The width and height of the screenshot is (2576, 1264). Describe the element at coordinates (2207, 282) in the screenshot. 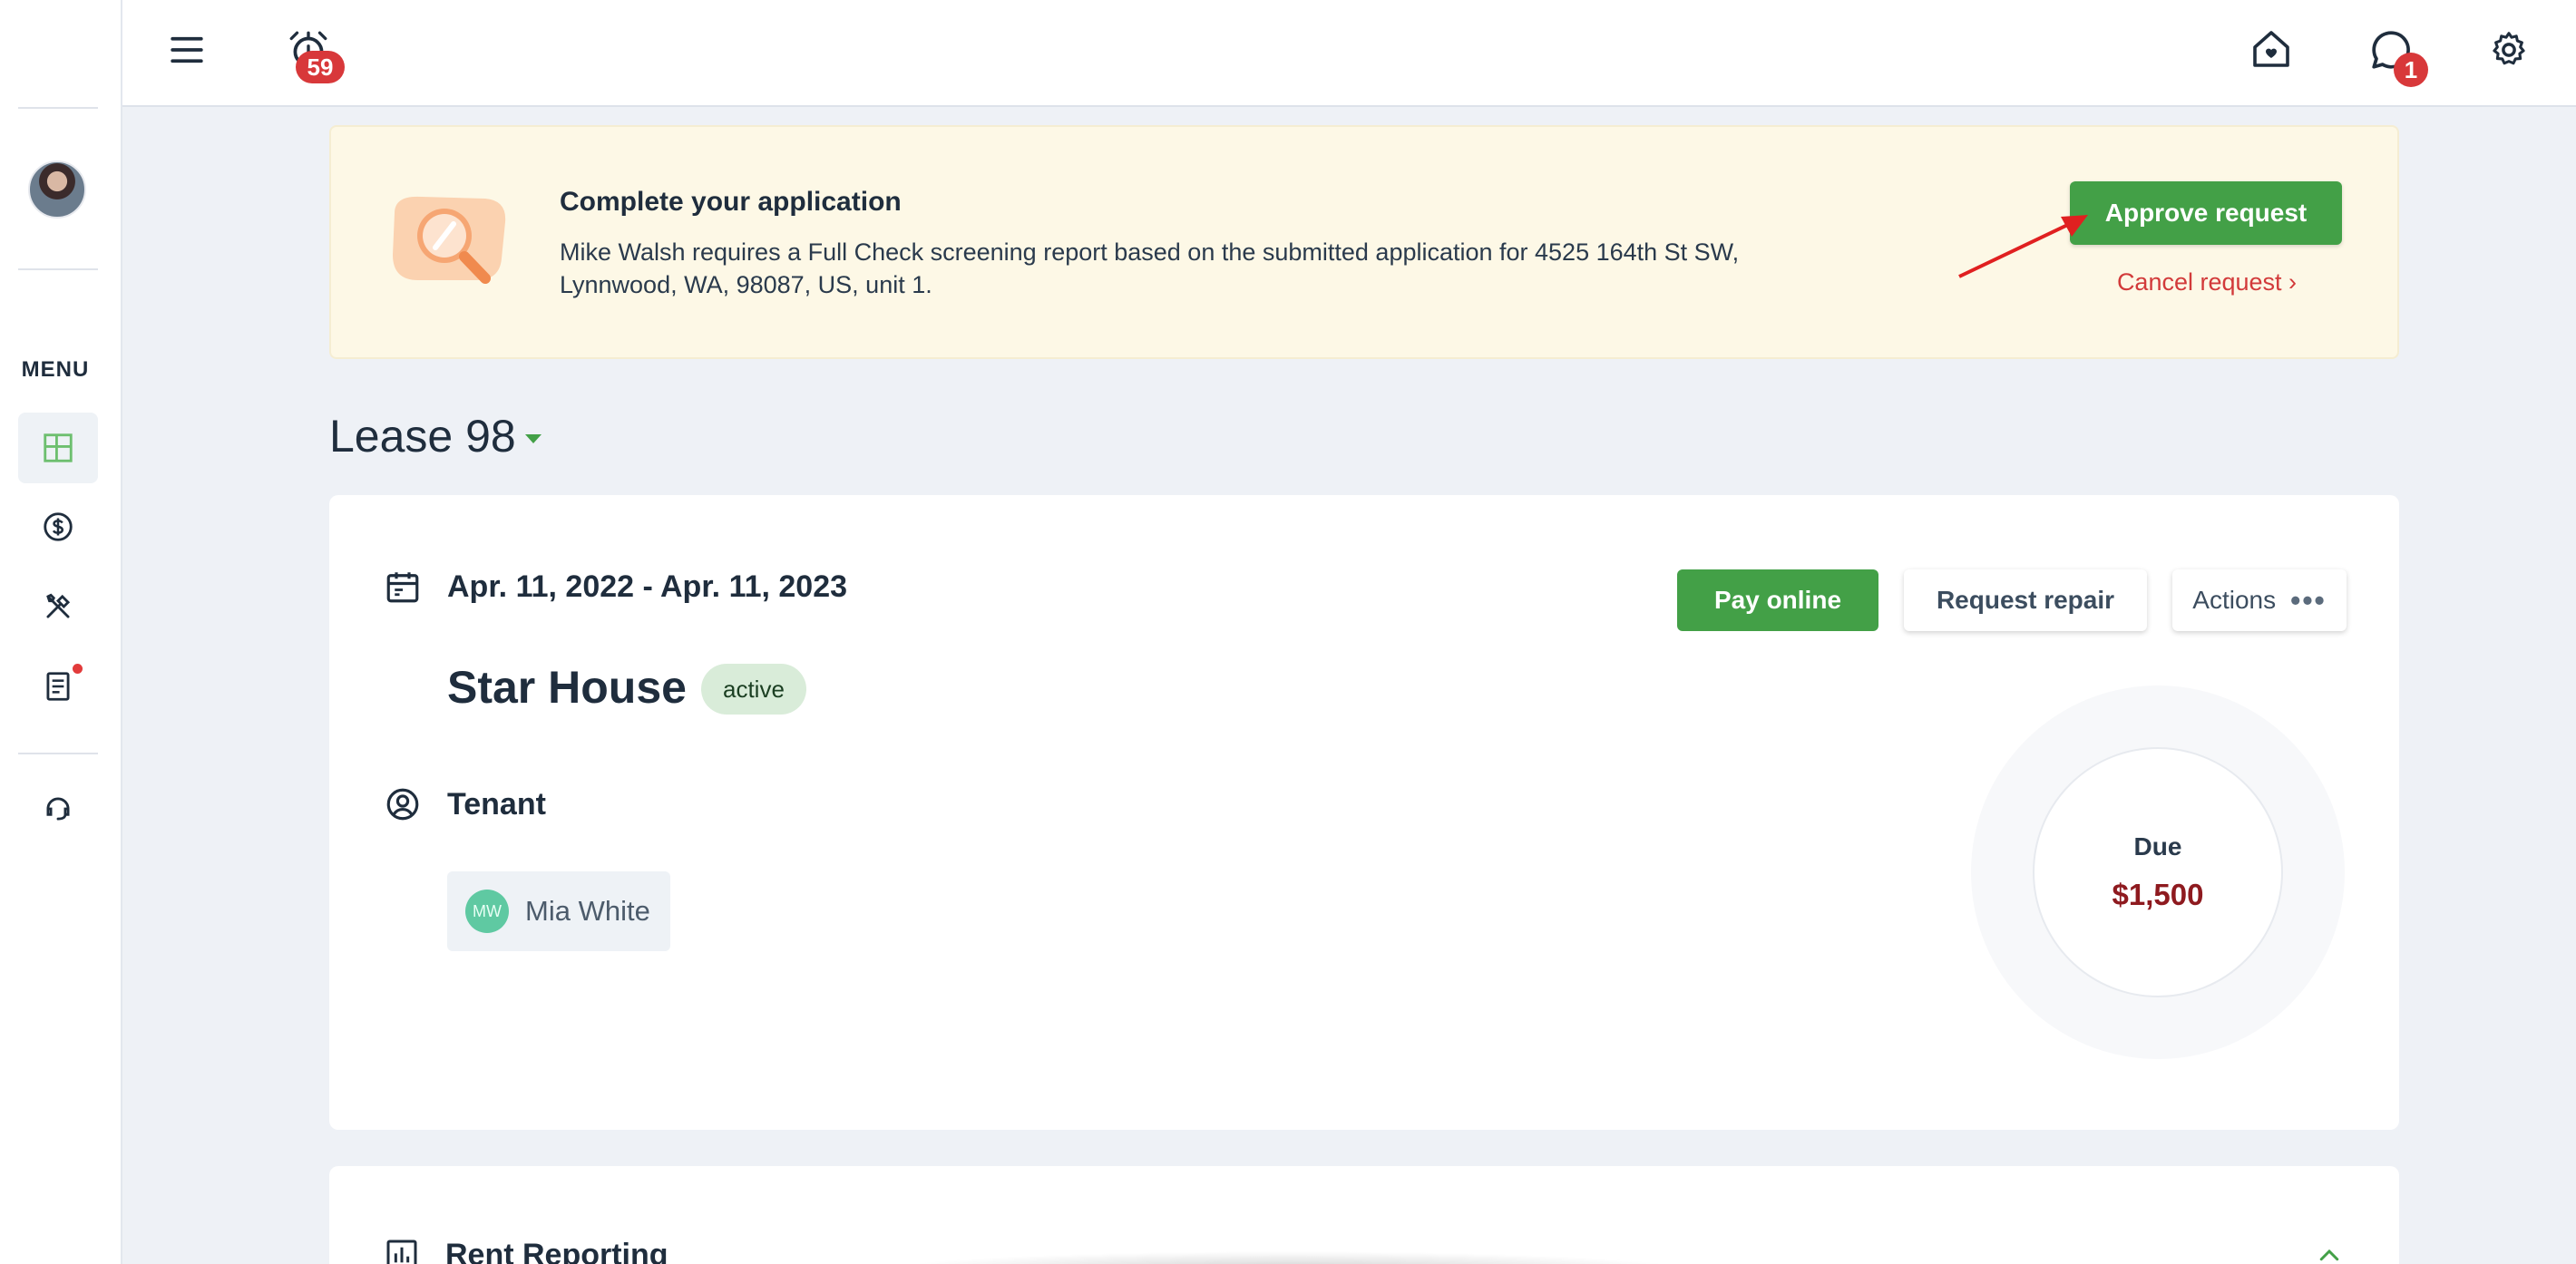

I see `cancel-request-link: Cancel request ›` at that location.